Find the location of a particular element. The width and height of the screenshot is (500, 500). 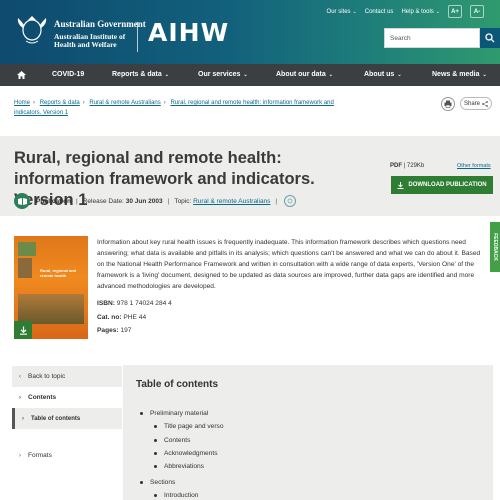

toc-item: Abbreviations is located at coordinates (182, 466).